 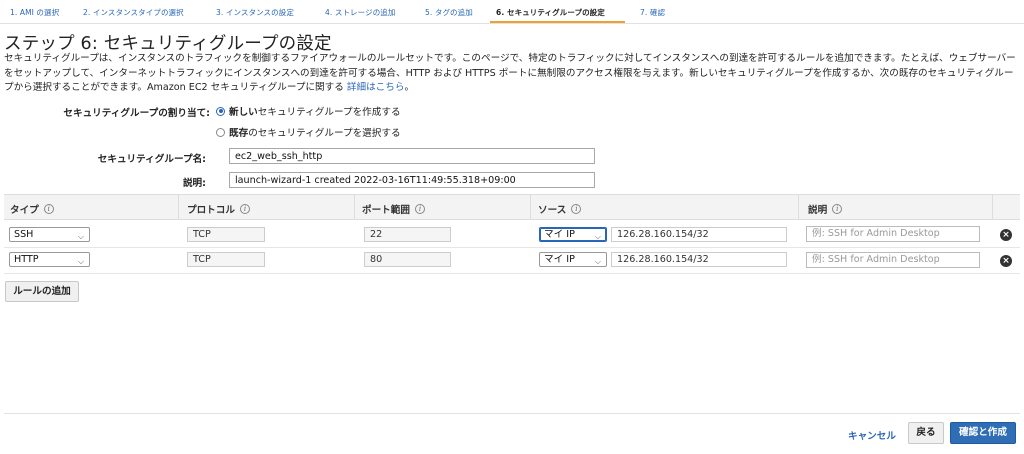 What do you see at coordinates (194, 183) in the screenshot?
I see `group-description-label: 説明:` at bounding box center [194, 183].